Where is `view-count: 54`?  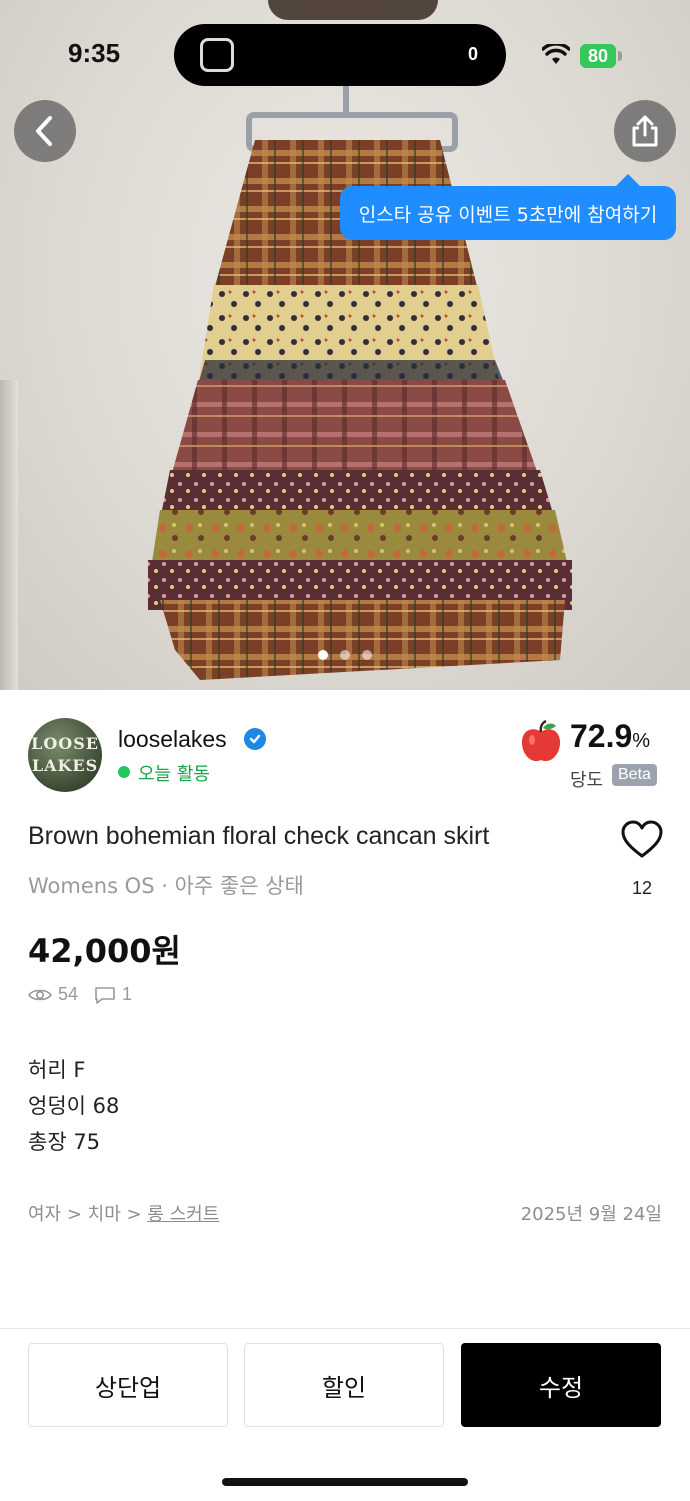 view-count: 54 is located at coordinates (68, 994).